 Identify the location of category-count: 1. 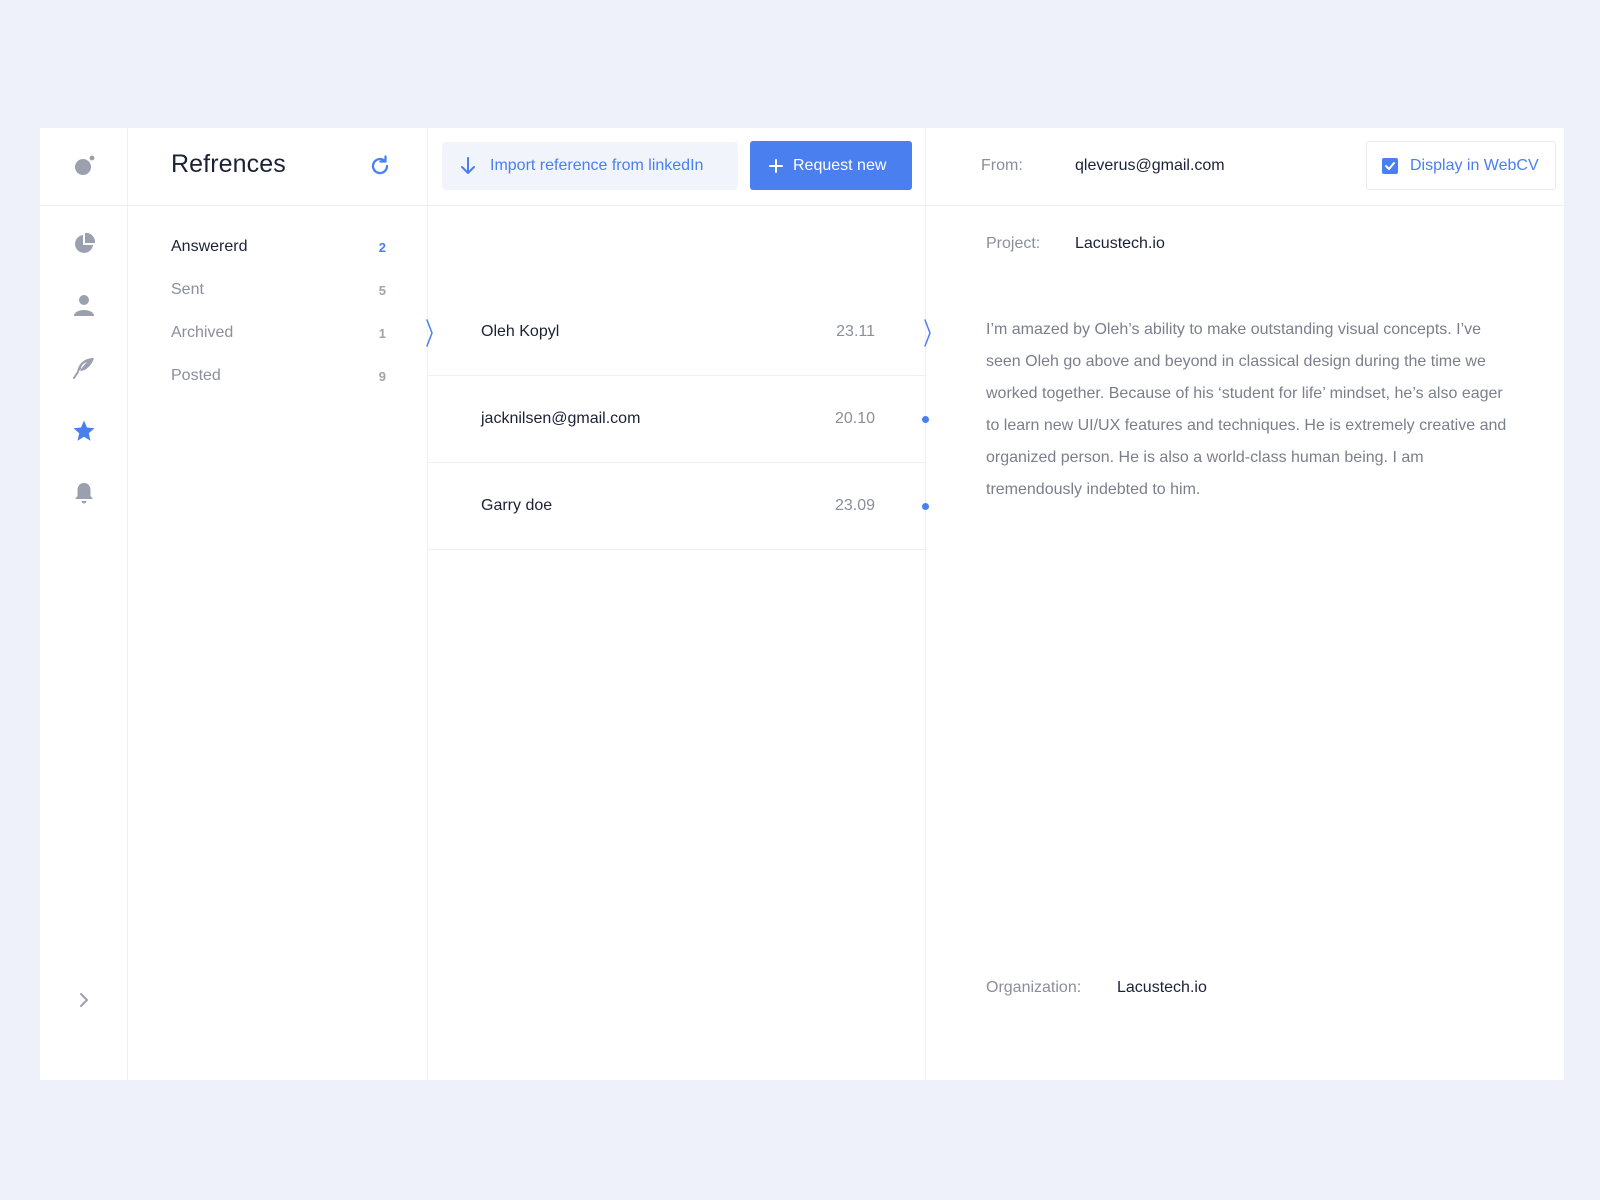
(382, 333).